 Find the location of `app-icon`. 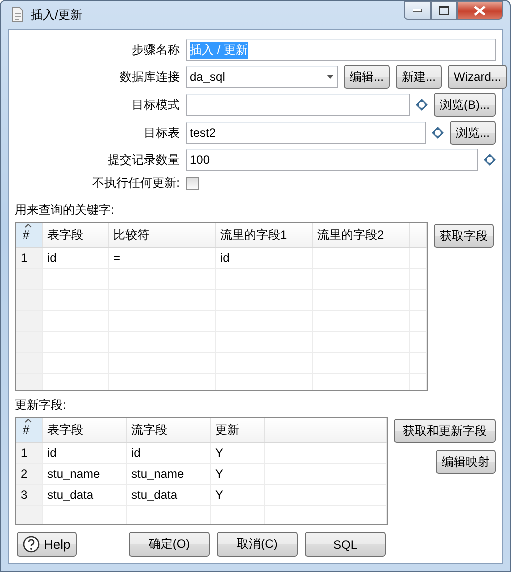

app-icon is located at coordinates (18, 15).